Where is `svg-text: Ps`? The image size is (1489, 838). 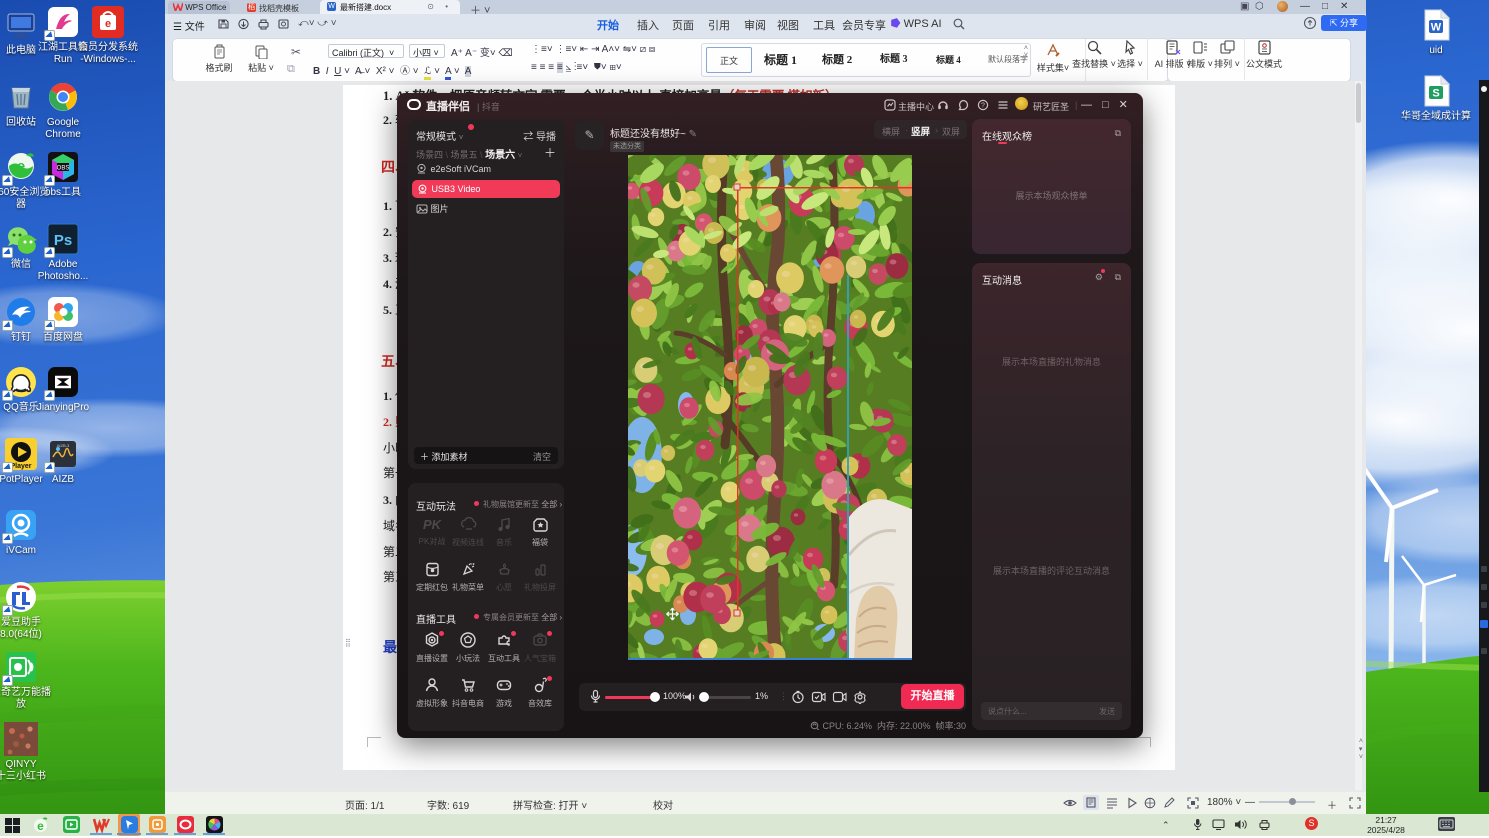
svg-text: Ps is located at coordinates (63, 240).